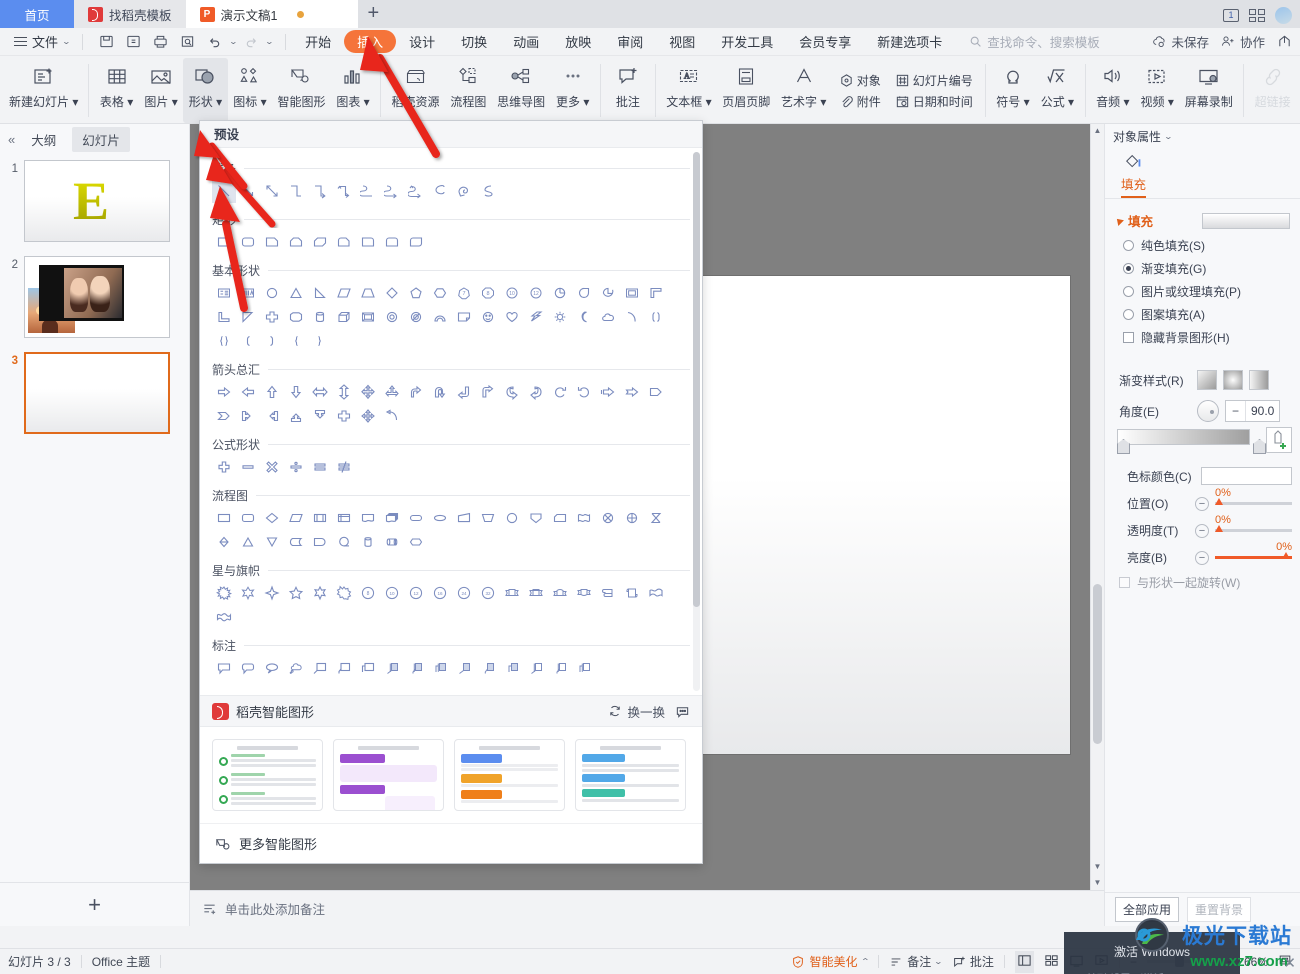 This screenshot has height=974, width=1300. I want to click on shape-folded-corner, so click(464, 317).